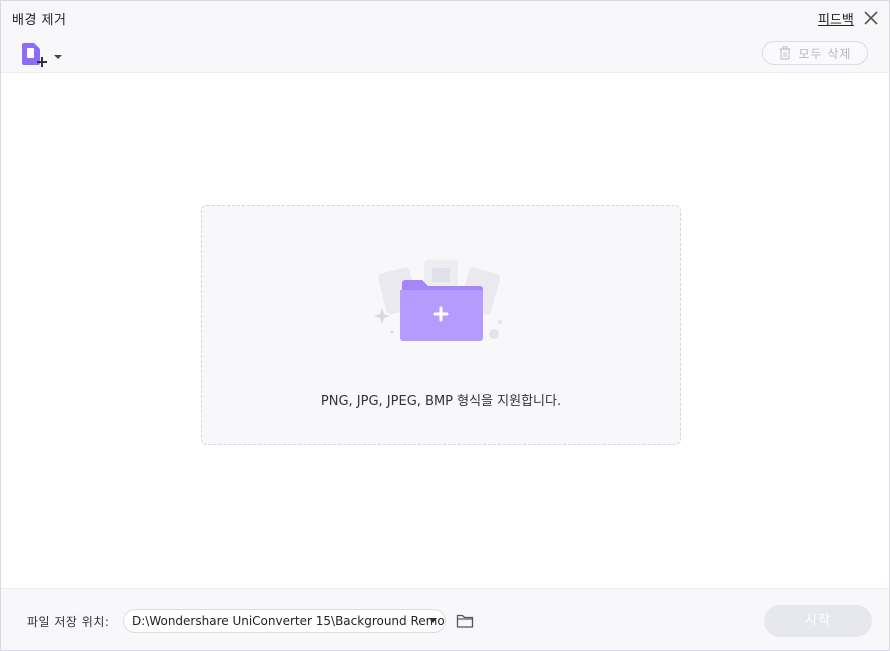 This screenshot has height=651, width=890. I want to click on add-file-button, so click(35, 55).